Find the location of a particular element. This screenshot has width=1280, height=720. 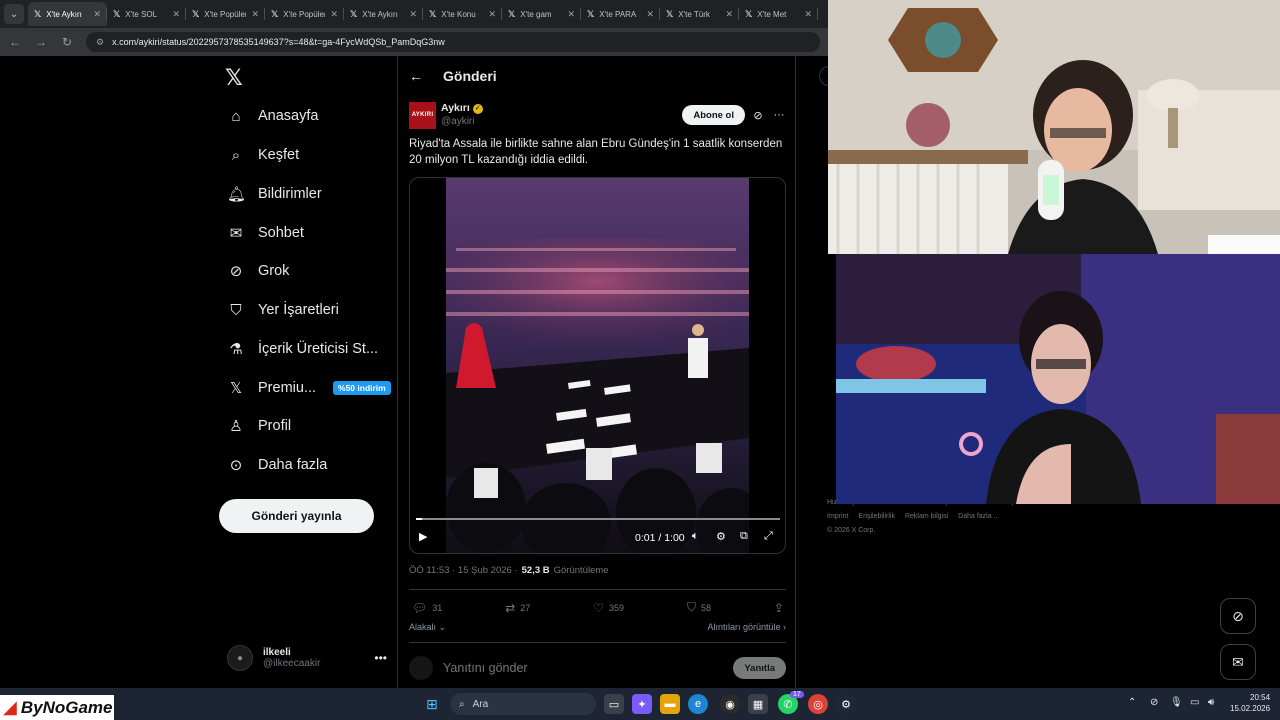

sort-dropdown: Alakalı ⌄ is located at coordinates (427, 627).